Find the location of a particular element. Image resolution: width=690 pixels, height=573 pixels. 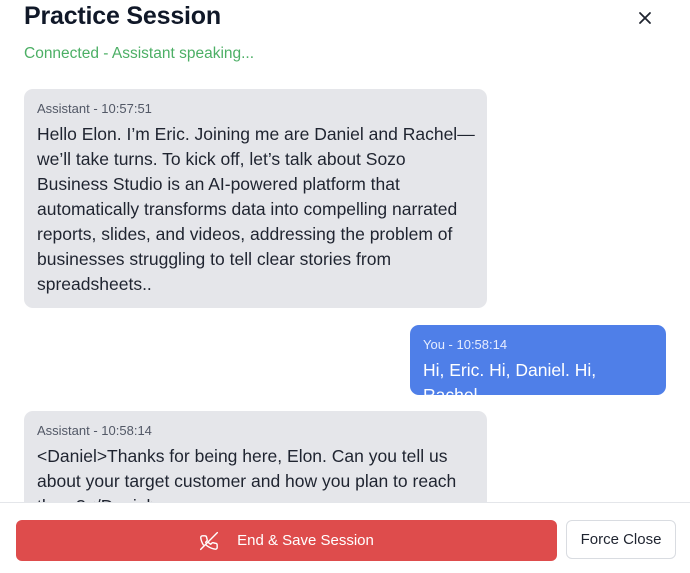

end-save-session-button: End & Save Session is located at coordinates (286, 540).